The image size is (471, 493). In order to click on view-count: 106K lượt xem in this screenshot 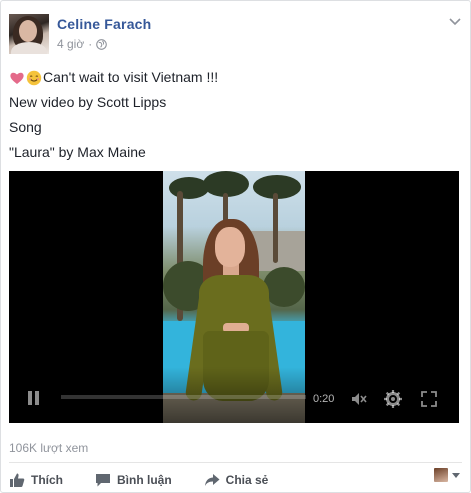, I will do `click(48, 448)`.